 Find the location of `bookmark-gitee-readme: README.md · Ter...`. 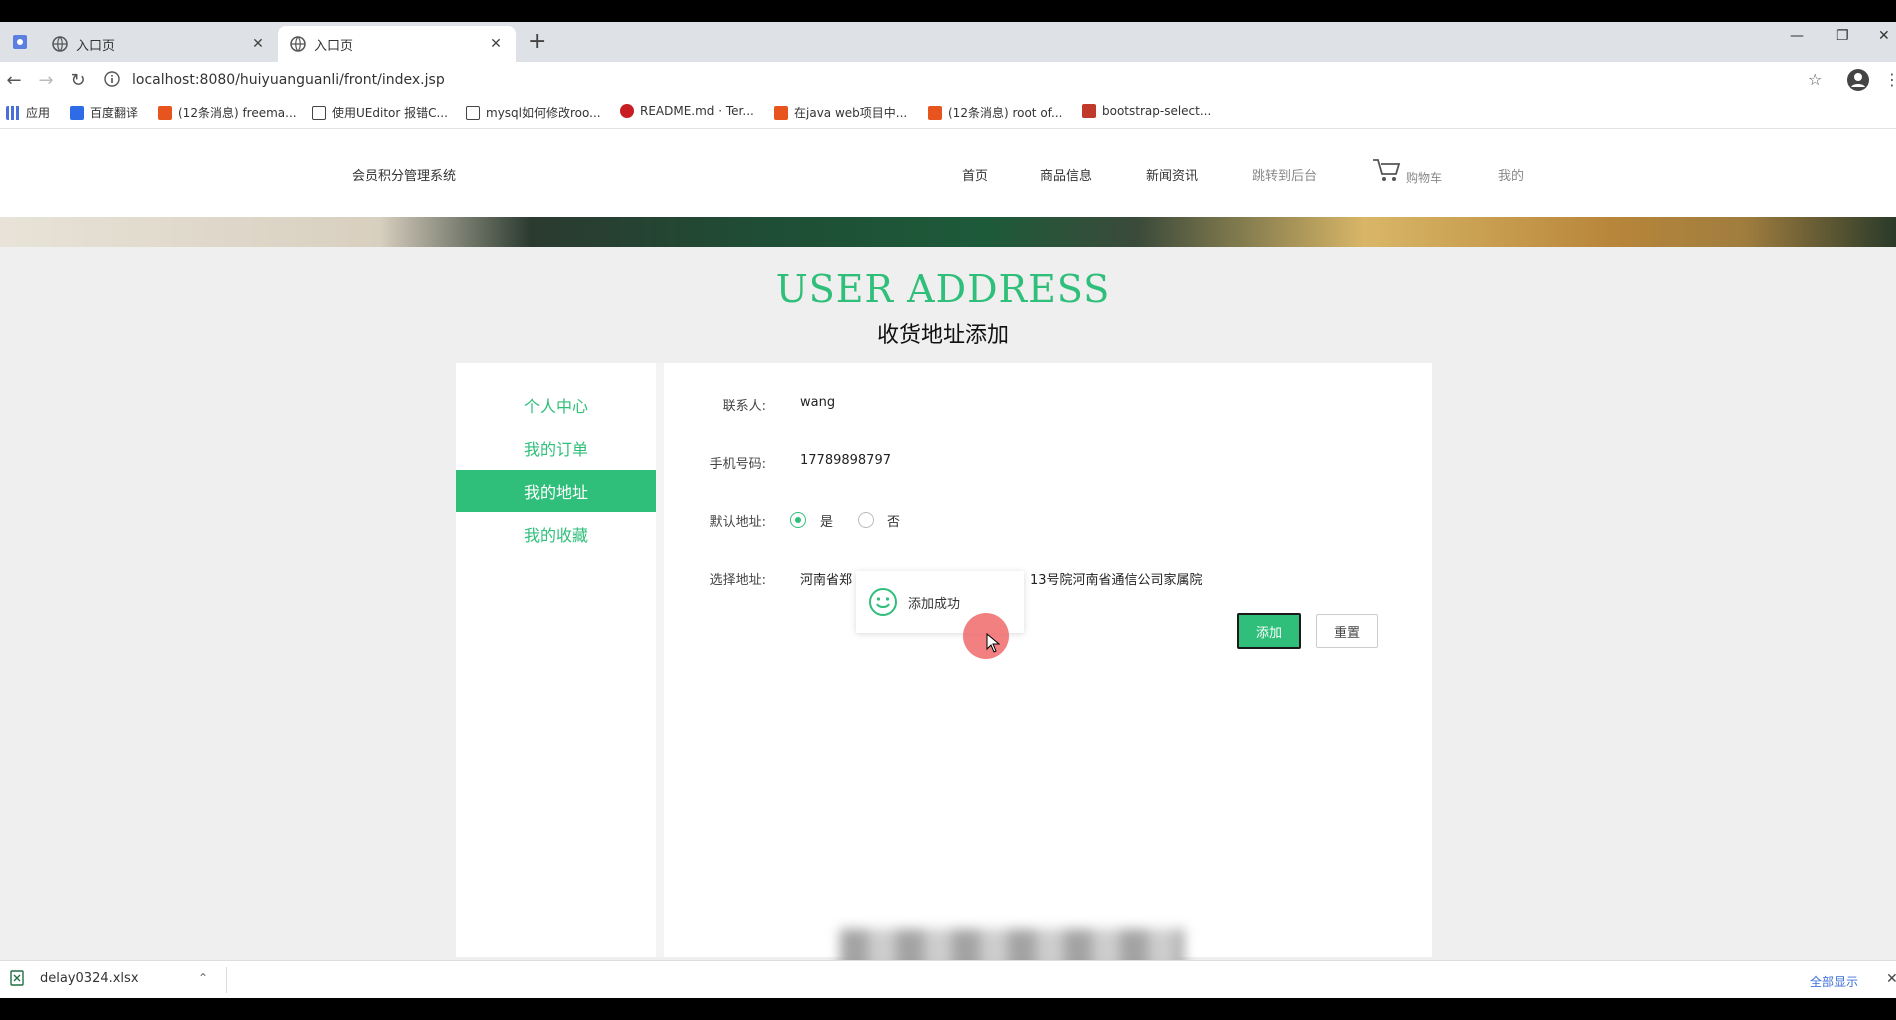

bookmark-gitee-readme: README.md · Ter... is located at coordinates (687, 111).